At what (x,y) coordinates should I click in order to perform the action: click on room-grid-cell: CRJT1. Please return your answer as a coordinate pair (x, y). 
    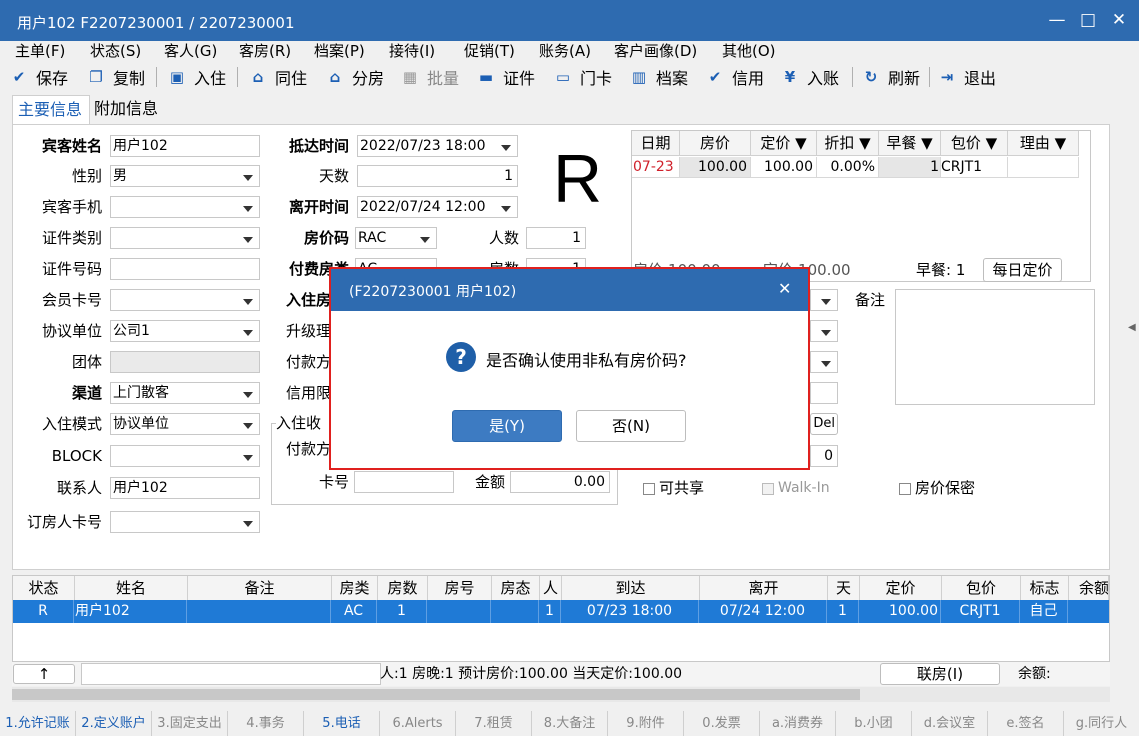
    Looking at the image, I should click on (980, 611).